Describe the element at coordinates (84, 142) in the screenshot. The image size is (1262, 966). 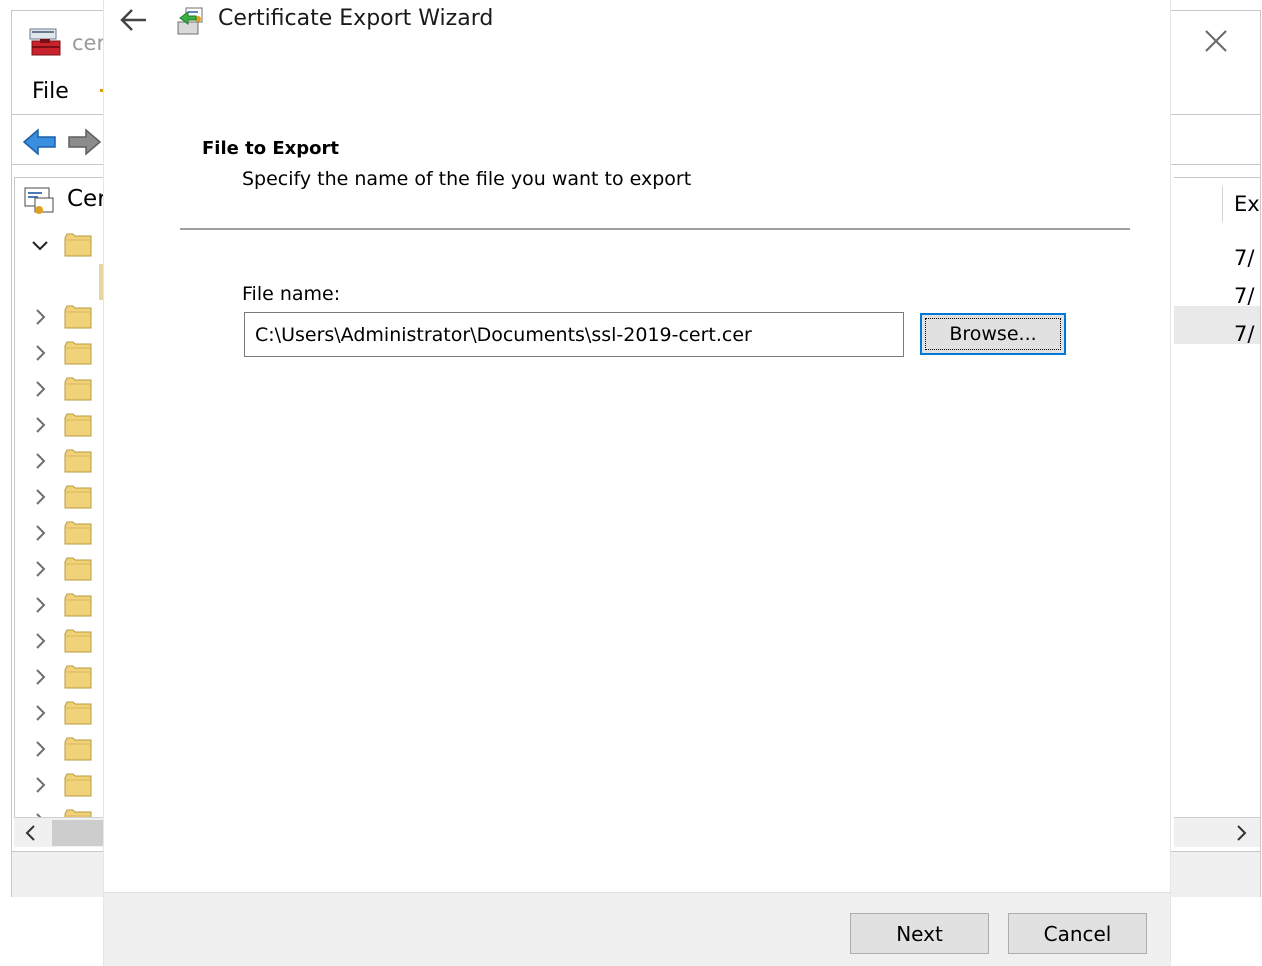
I see `forward-arrow-icon` at that location.